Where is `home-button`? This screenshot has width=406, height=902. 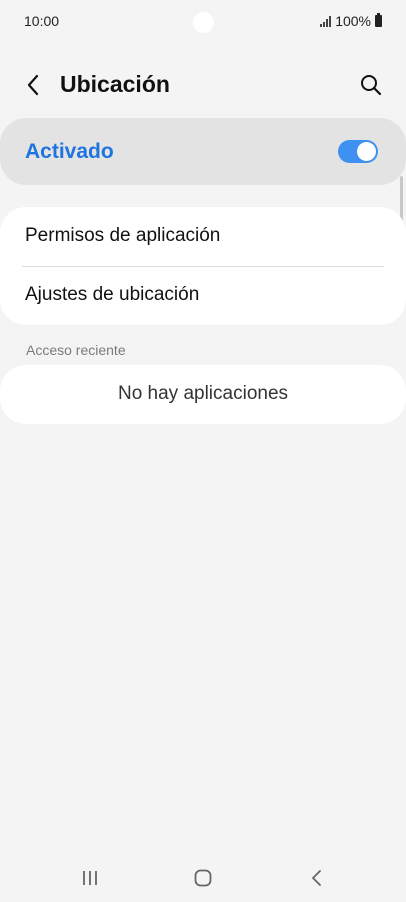
home-button is located at coordinates (203, 878).